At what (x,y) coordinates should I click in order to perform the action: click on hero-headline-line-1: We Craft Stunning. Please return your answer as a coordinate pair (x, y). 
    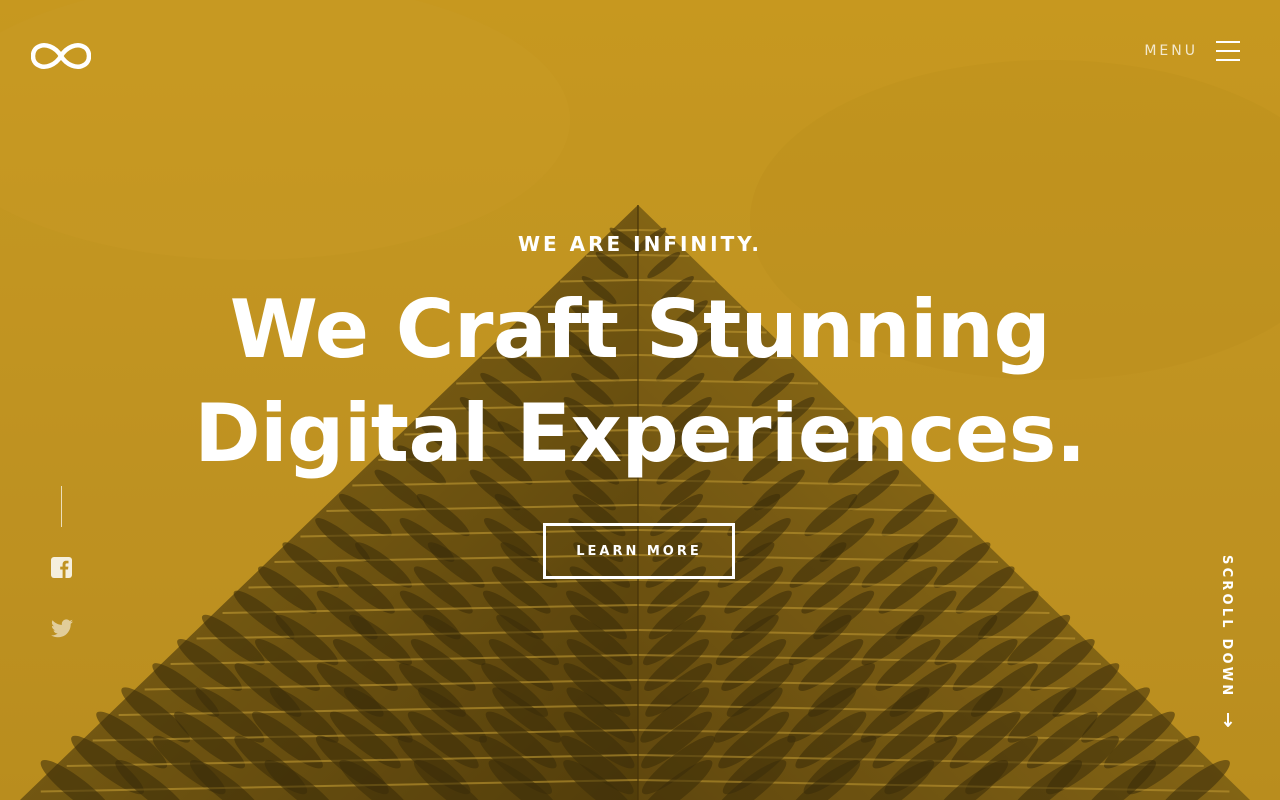
    Looking at the image, I should click on (640, 329).